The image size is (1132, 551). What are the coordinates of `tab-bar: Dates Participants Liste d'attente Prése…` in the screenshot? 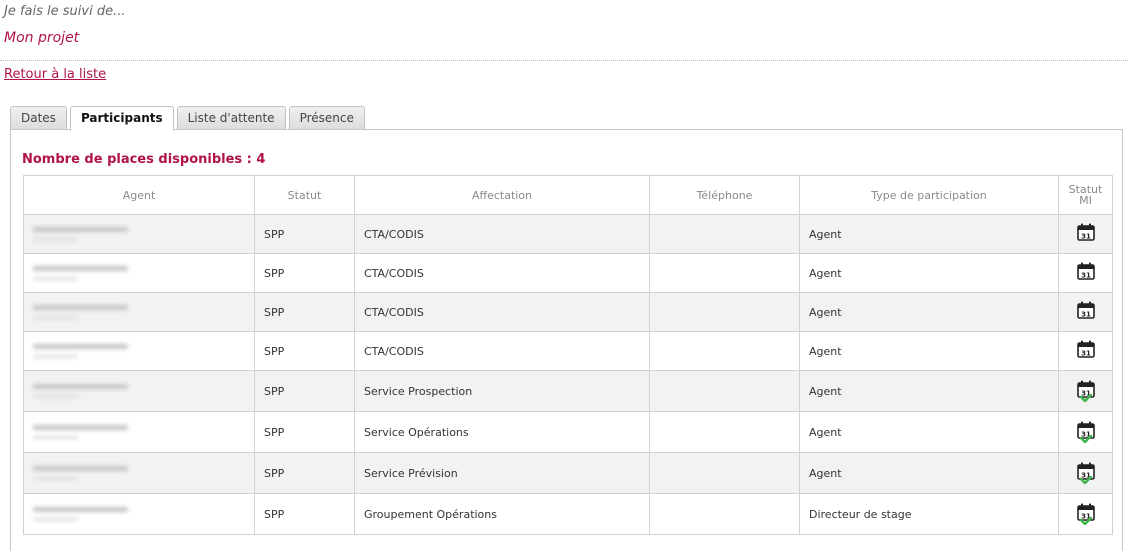 It's located at (187, 118).